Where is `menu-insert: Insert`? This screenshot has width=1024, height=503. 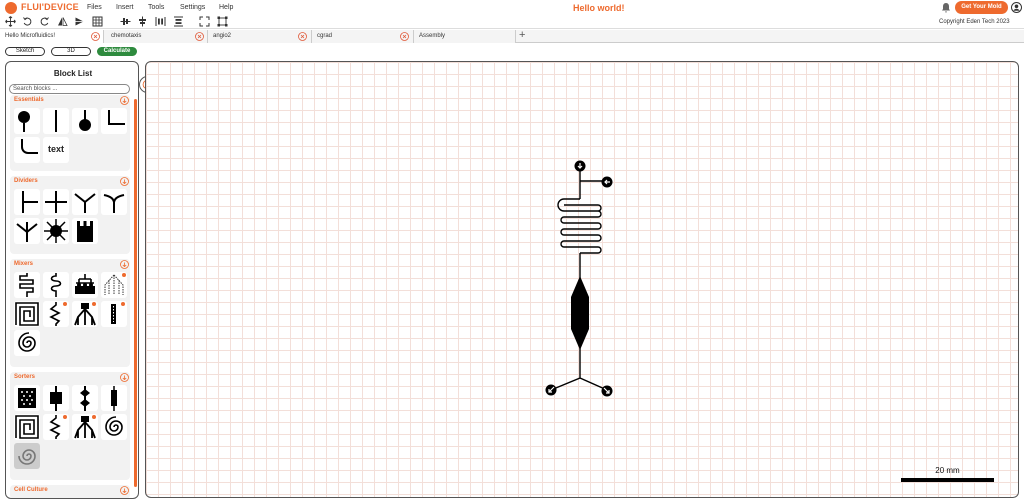 menu-insert: Insert is located at coordinates (125, 7).